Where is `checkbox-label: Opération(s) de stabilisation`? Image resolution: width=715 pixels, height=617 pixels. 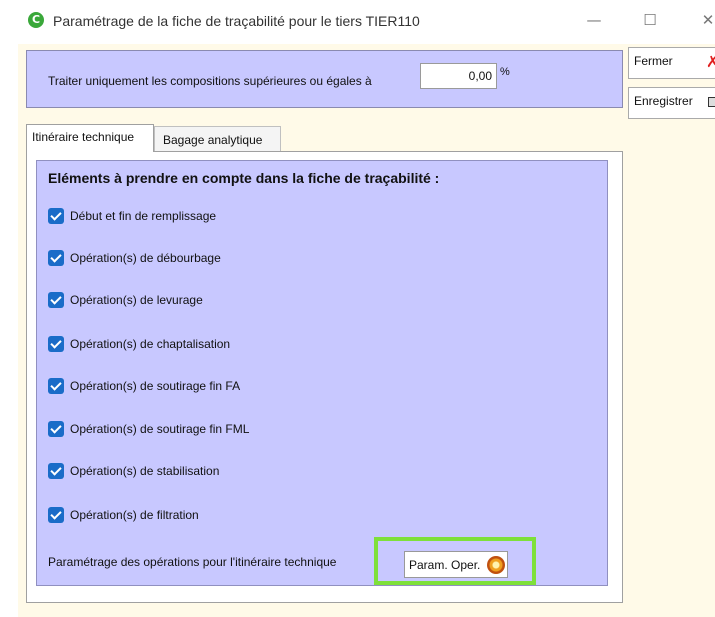
checkbox-label: Opération(s) de stabilisation is located at coordinates (145, 471).